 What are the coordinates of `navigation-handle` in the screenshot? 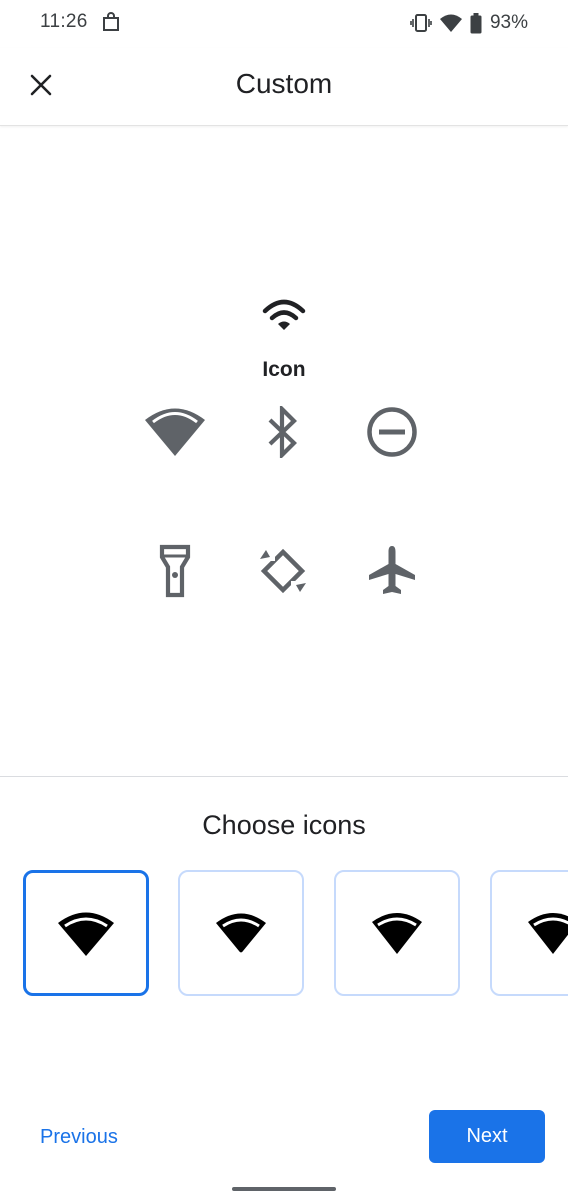 It's located at (284, 1189).